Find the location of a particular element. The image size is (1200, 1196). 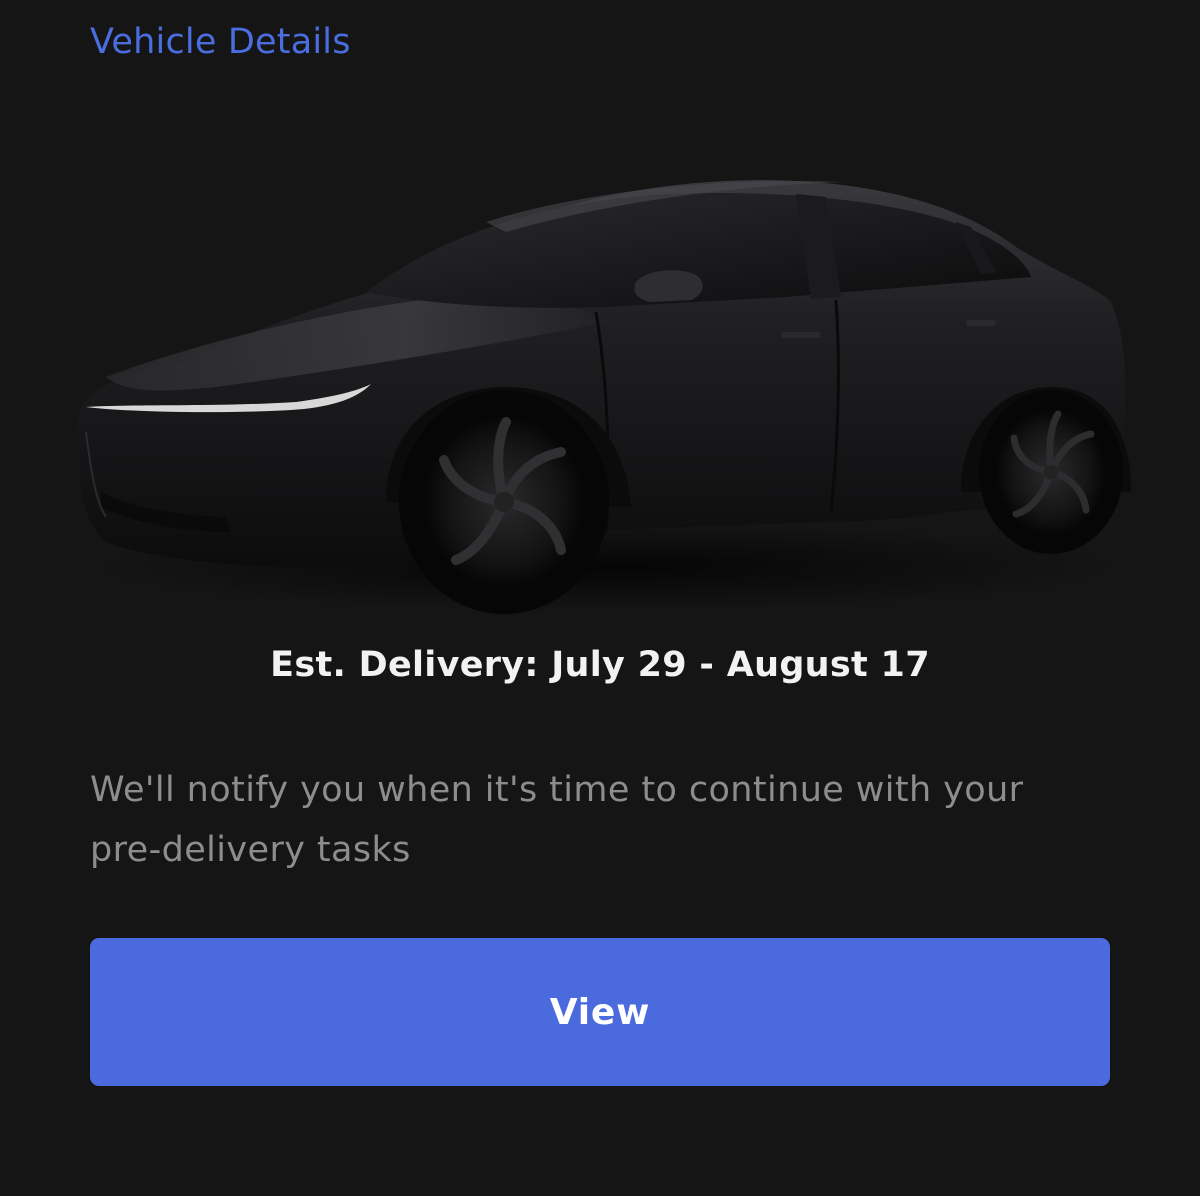

vehicle-details-link: Vehicle Details is located at coordinates (220, 42).